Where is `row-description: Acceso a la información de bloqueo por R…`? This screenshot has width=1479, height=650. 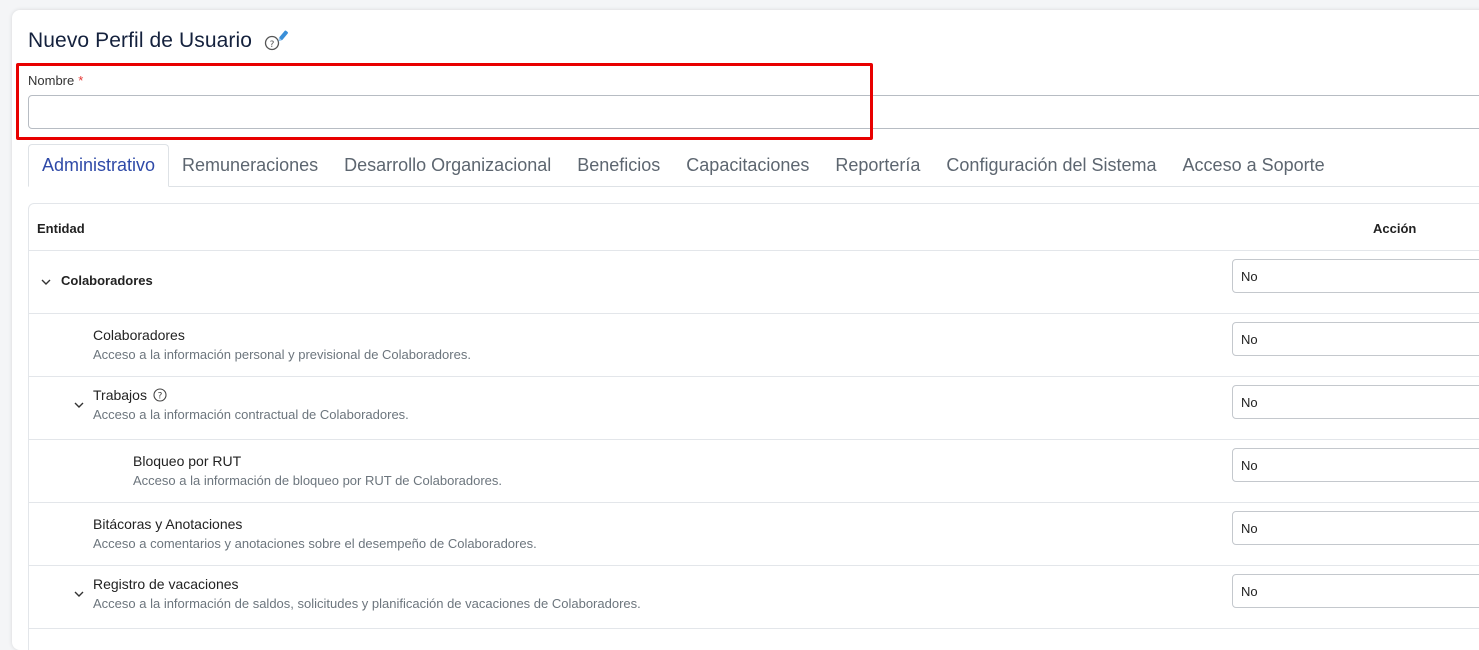
row-description: Acceso a la información de bloqueo por R… is located at coordinates (318, 480).